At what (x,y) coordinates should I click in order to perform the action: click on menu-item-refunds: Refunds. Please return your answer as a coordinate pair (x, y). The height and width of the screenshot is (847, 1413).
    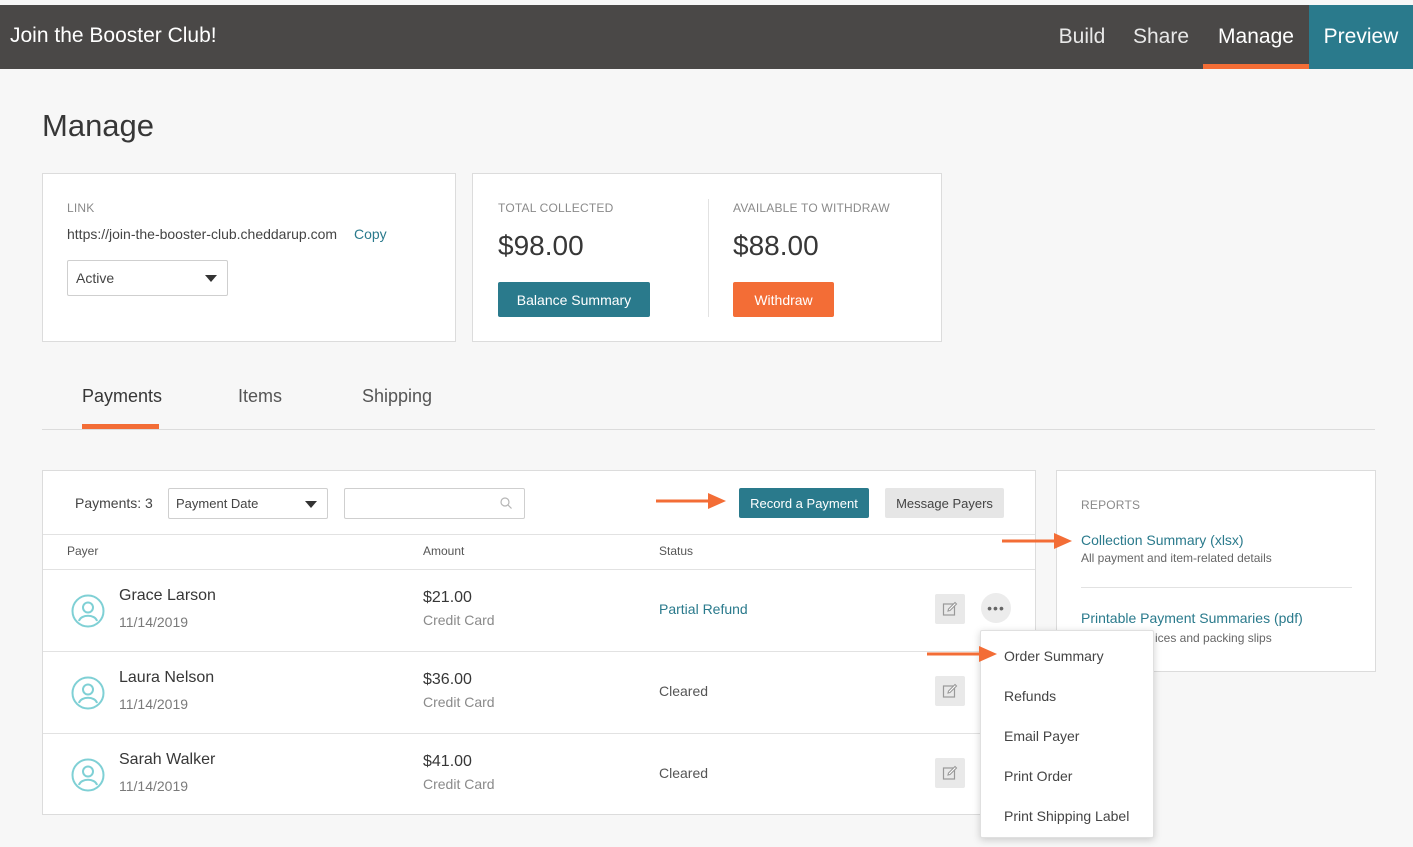
    Looking at the image, I should click on (1030, 696).